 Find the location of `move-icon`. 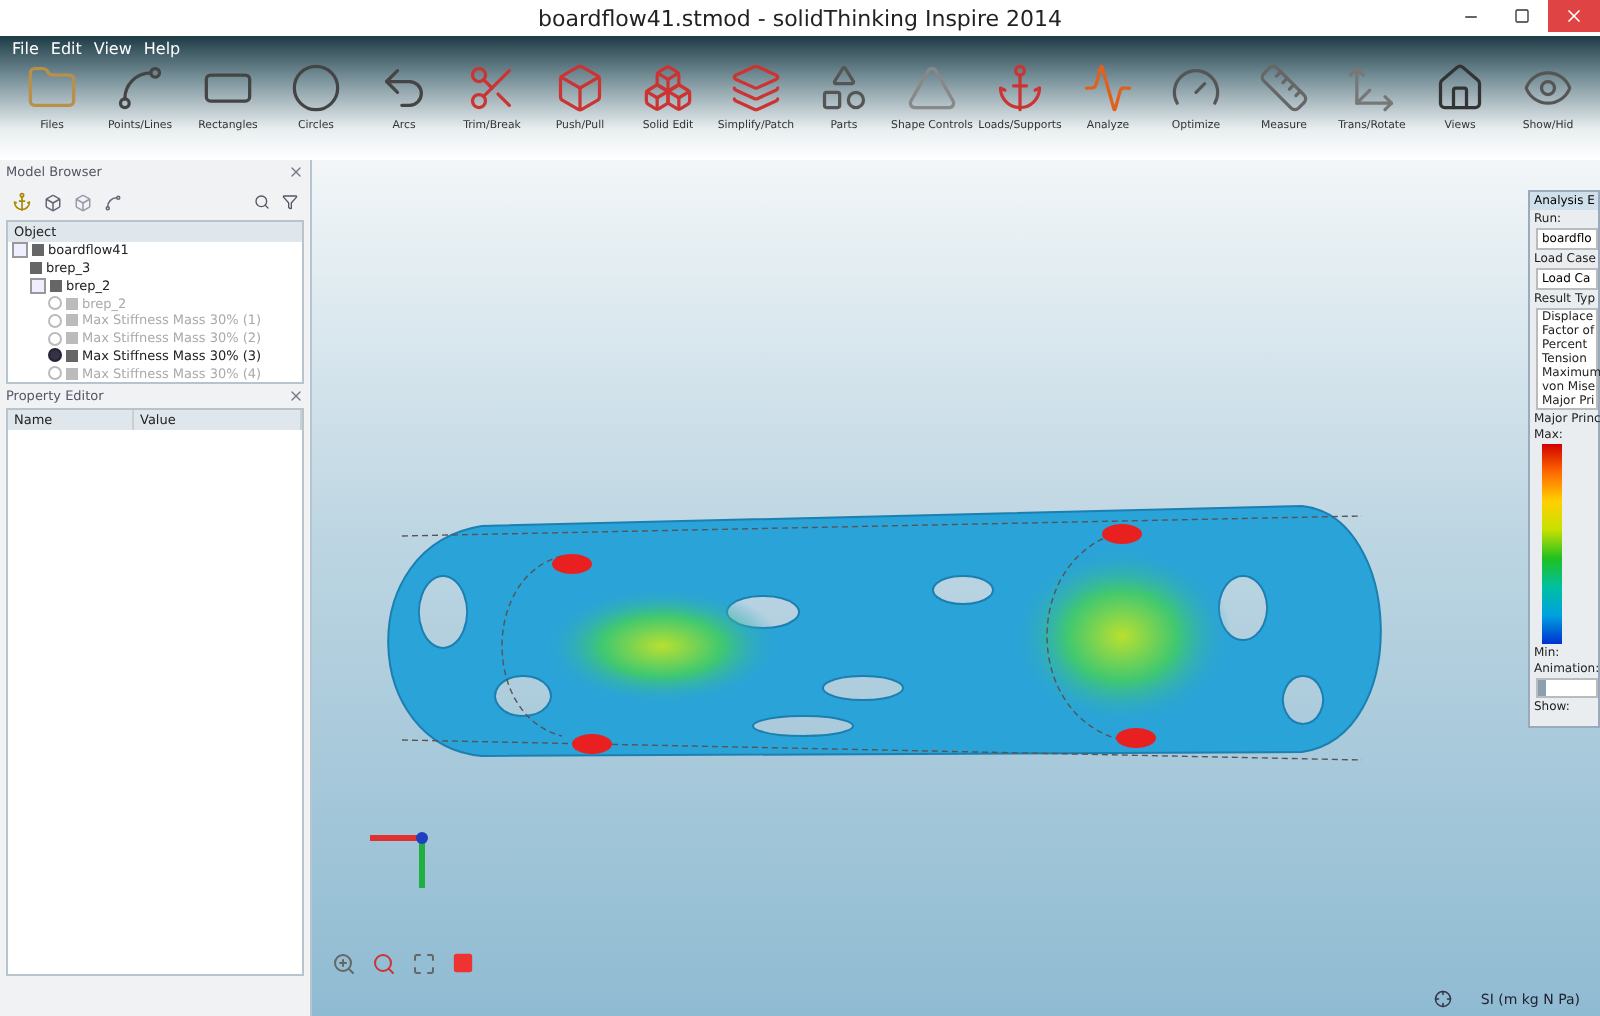

move-icon is located at coordinates (1372, 88).